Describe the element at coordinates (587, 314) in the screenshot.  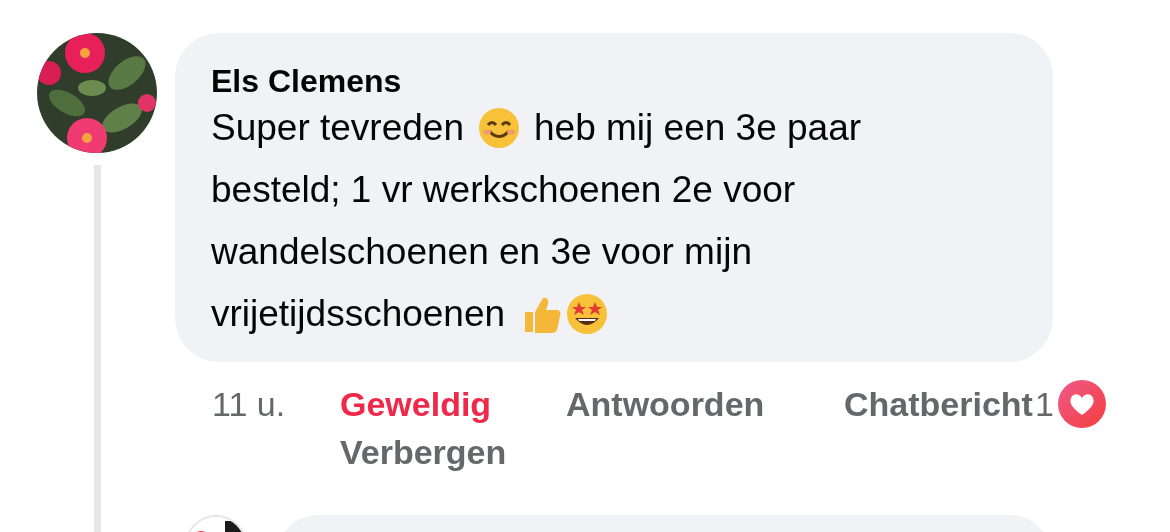
I see `star-struck-emoji-icon` at that location.